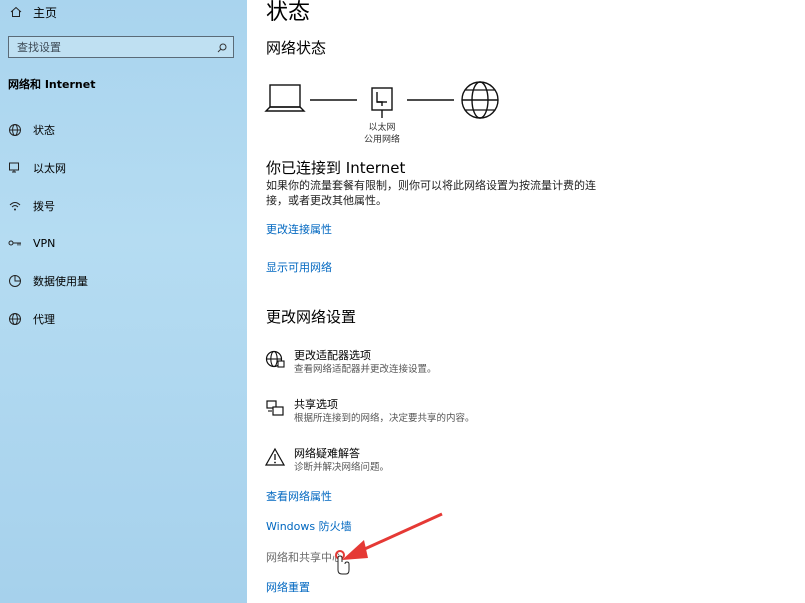 The image size is (805, 603). I want to click on network-troubleshooter: 网络疑难解答 诊断并解决网络问题。, so click(326, 460).